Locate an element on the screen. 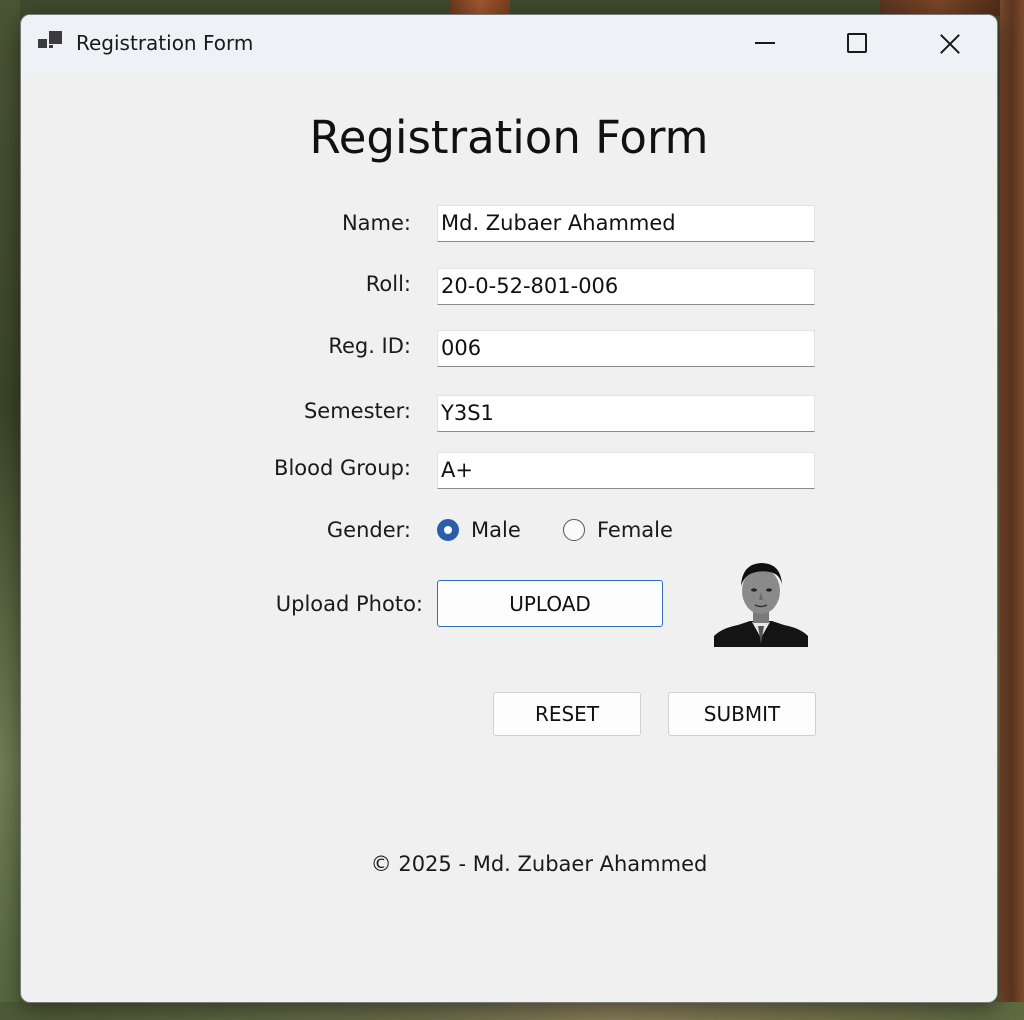 The height and width of the screenshot is (1020, 1024). submit-button: SUBMIT is located at coordinates (742, 714).